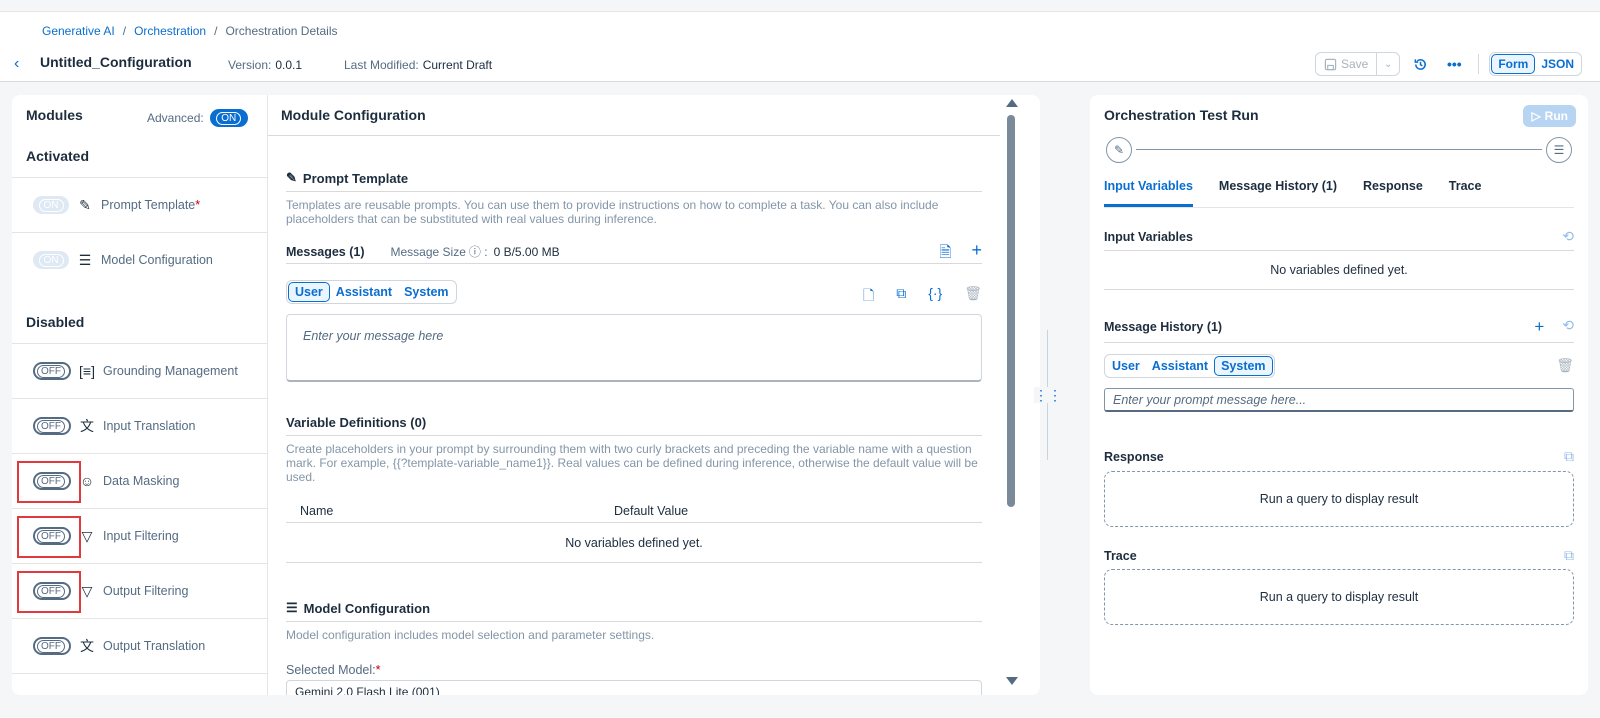 The width and height of the screenshot is (1600, 718). Describe the element at coordinates (1148, 192) in the screenshot. I see `tab-input-variables: Input Variables` at that location.